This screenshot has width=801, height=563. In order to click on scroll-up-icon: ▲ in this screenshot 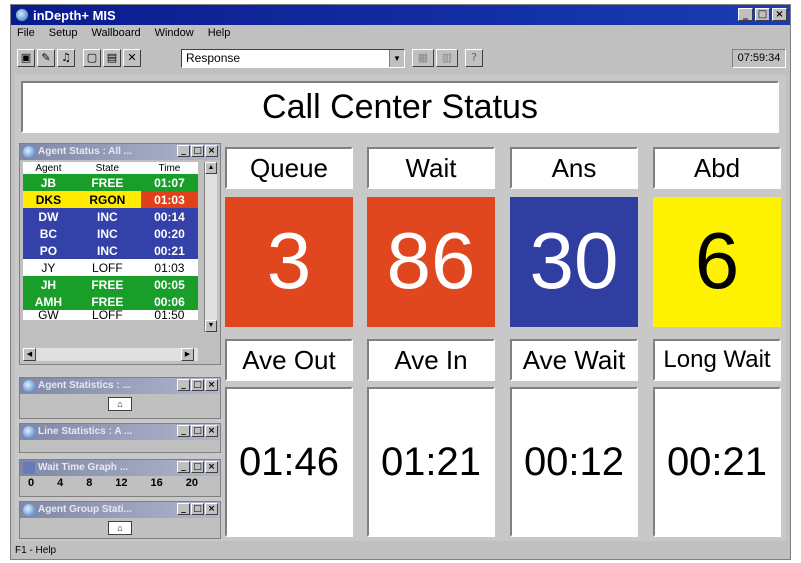, I will do `click(211, 168)`.